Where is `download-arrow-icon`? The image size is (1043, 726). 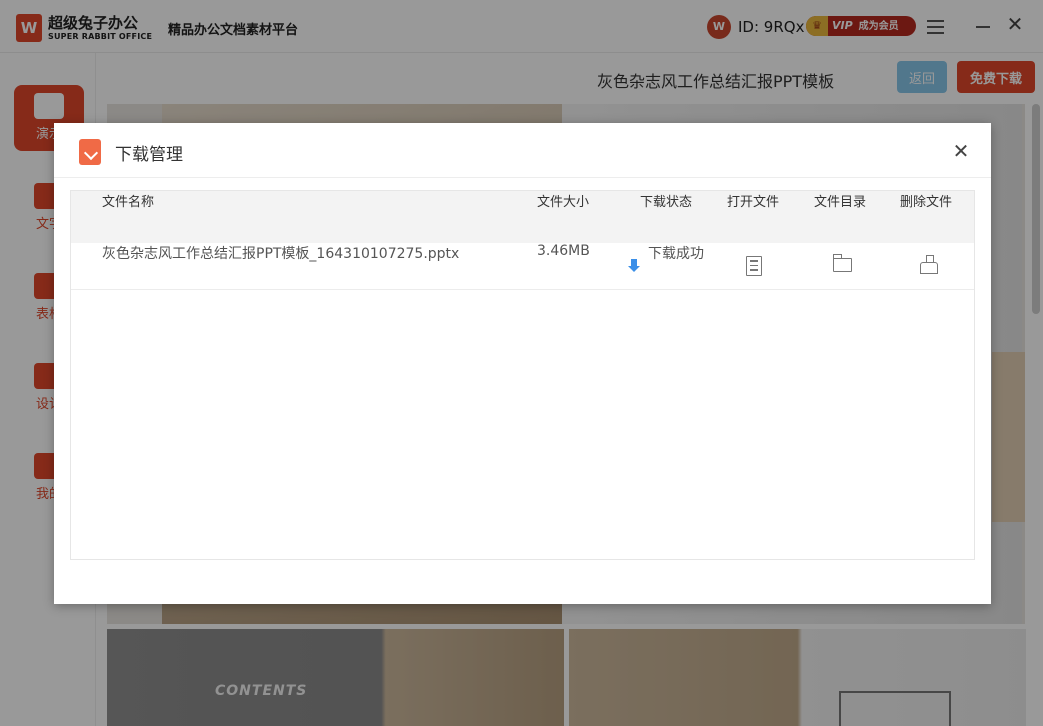 download-arrow-icon is located at coordinates (634, 266).